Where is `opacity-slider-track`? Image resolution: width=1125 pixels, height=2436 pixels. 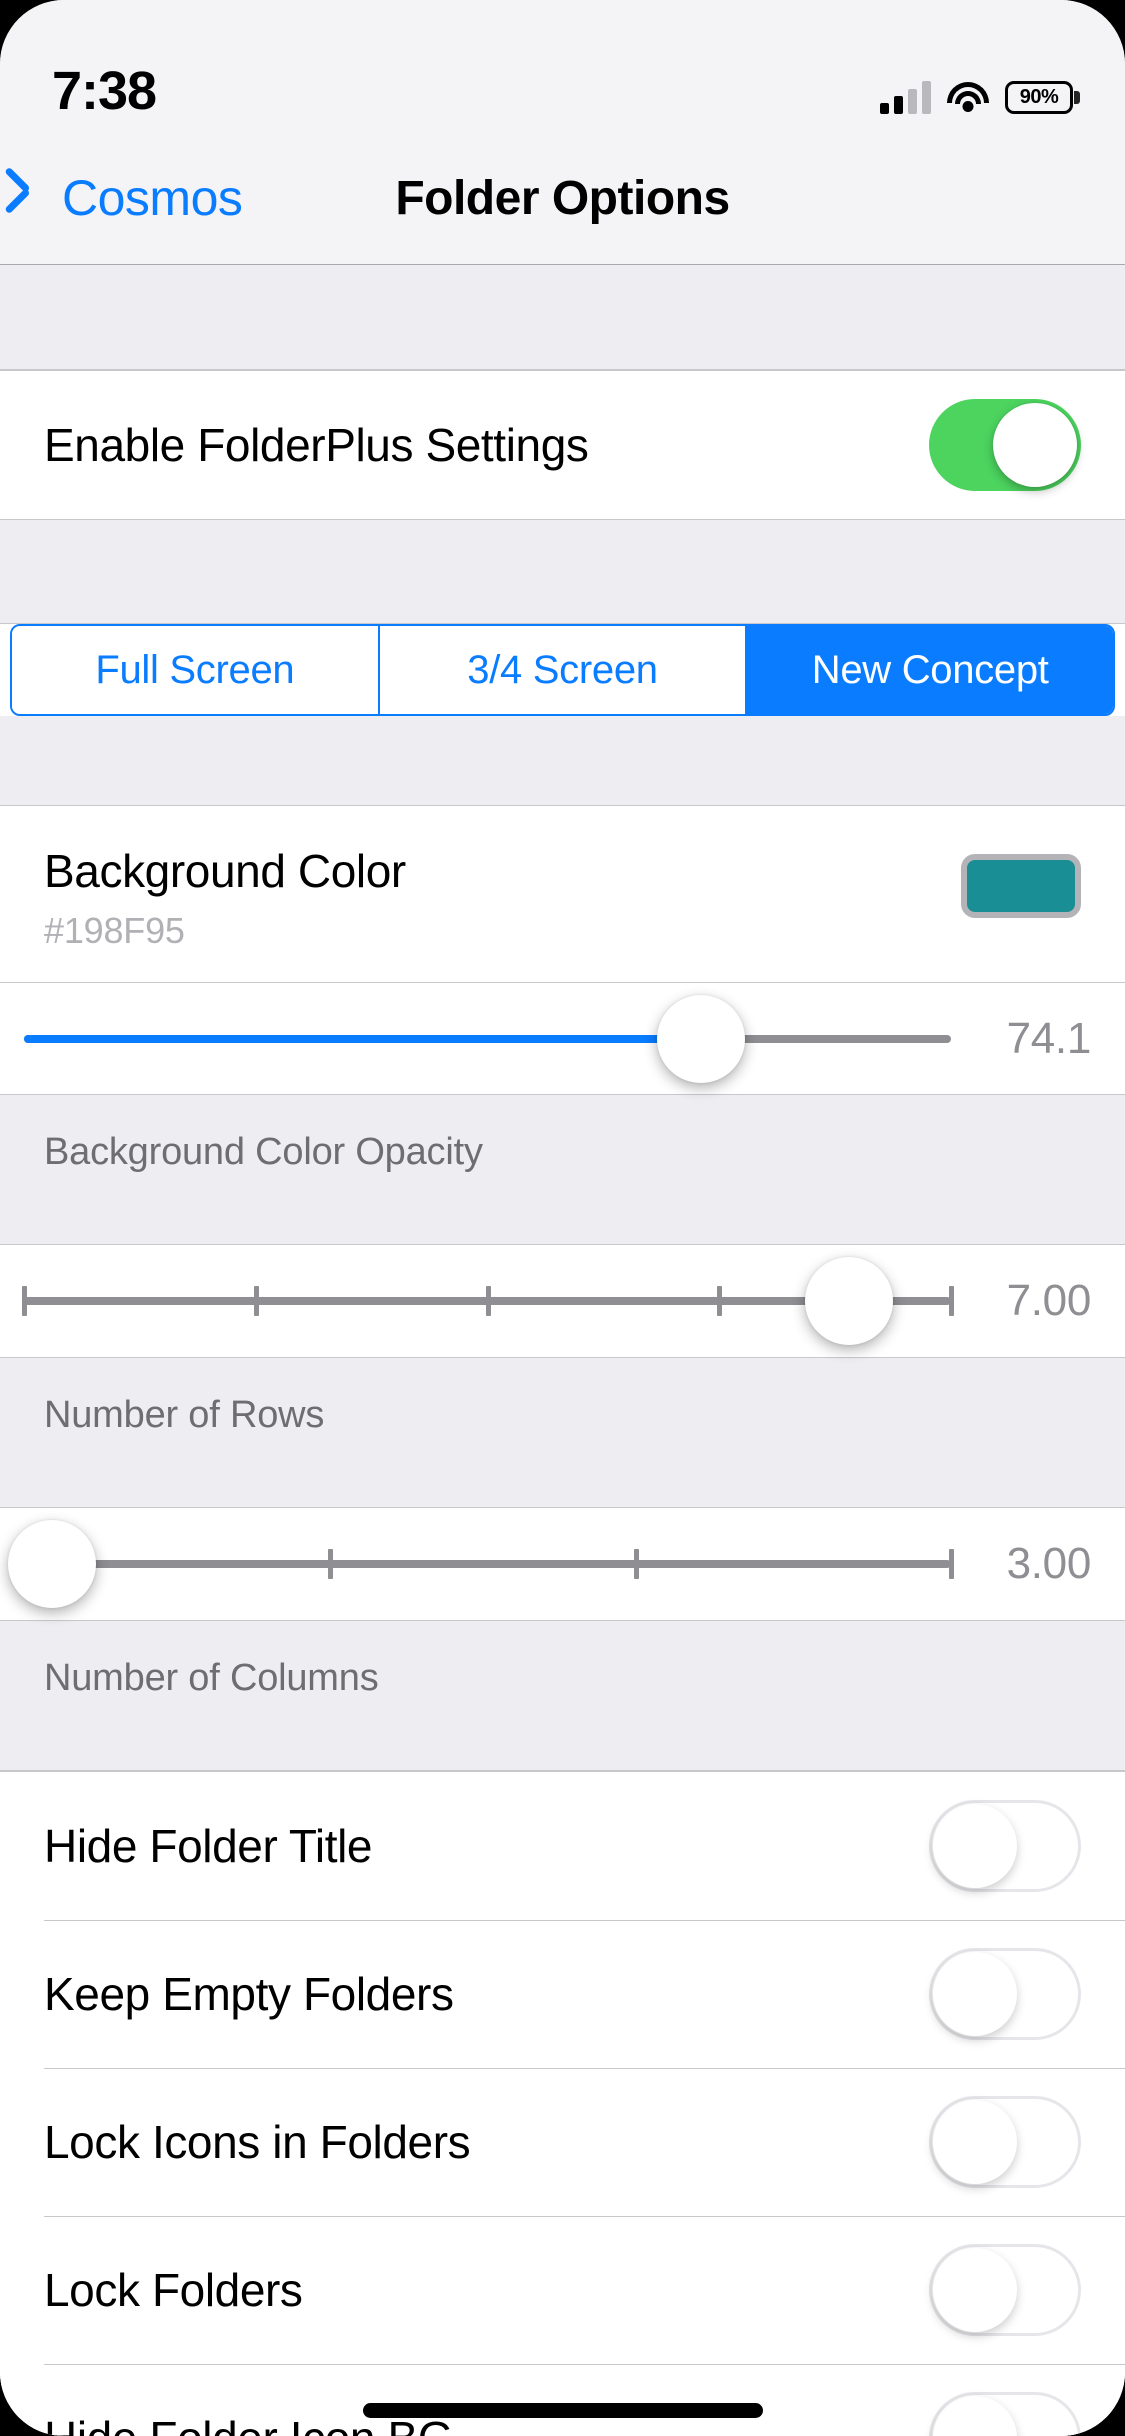
opacity-slider-track is located at coordinates (487, 1038).